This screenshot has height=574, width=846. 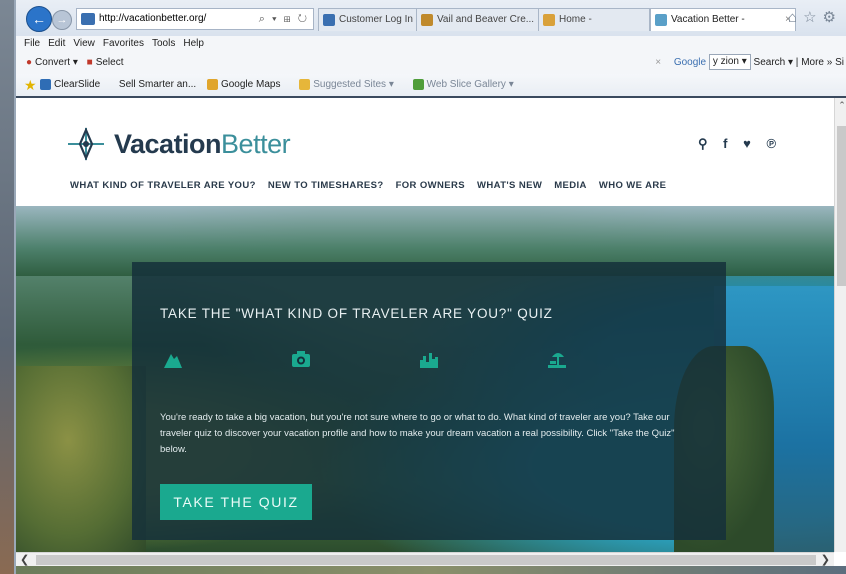 I want to click on tab-vacation-better: Vacation Better - ×, so click(x=723, y=19).